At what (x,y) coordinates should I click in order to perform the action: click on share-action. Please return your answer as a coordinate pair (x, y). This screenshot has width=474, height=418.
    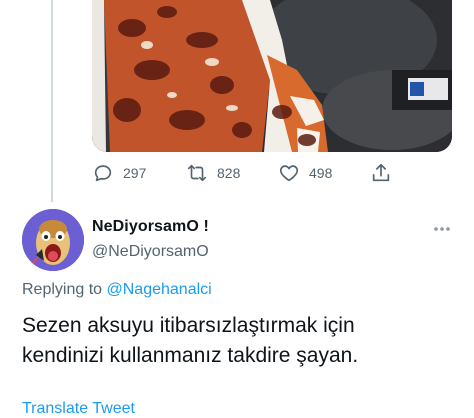
    Looking at the image, I should click on (381, 173).